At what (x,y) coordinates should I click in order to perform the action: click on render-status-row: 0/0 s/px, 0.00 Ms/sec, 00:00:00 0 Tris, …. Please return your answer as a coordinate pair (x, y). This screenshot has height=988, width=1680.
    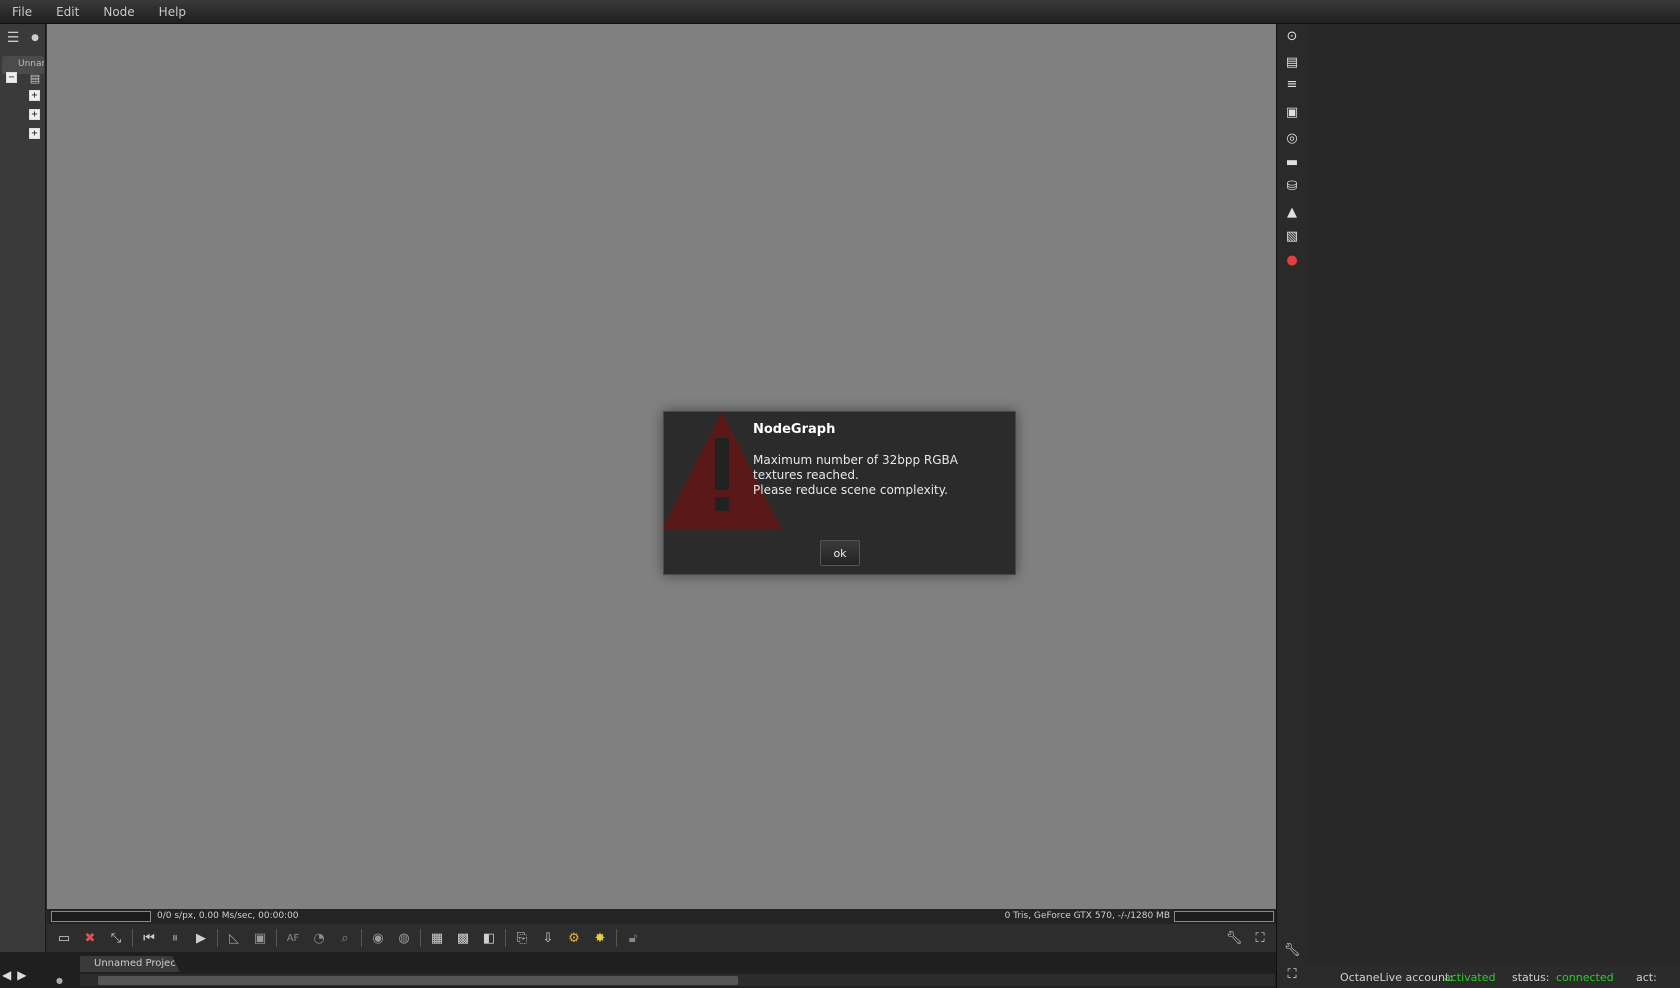
    Looking at the image, I should click on (661, 916).